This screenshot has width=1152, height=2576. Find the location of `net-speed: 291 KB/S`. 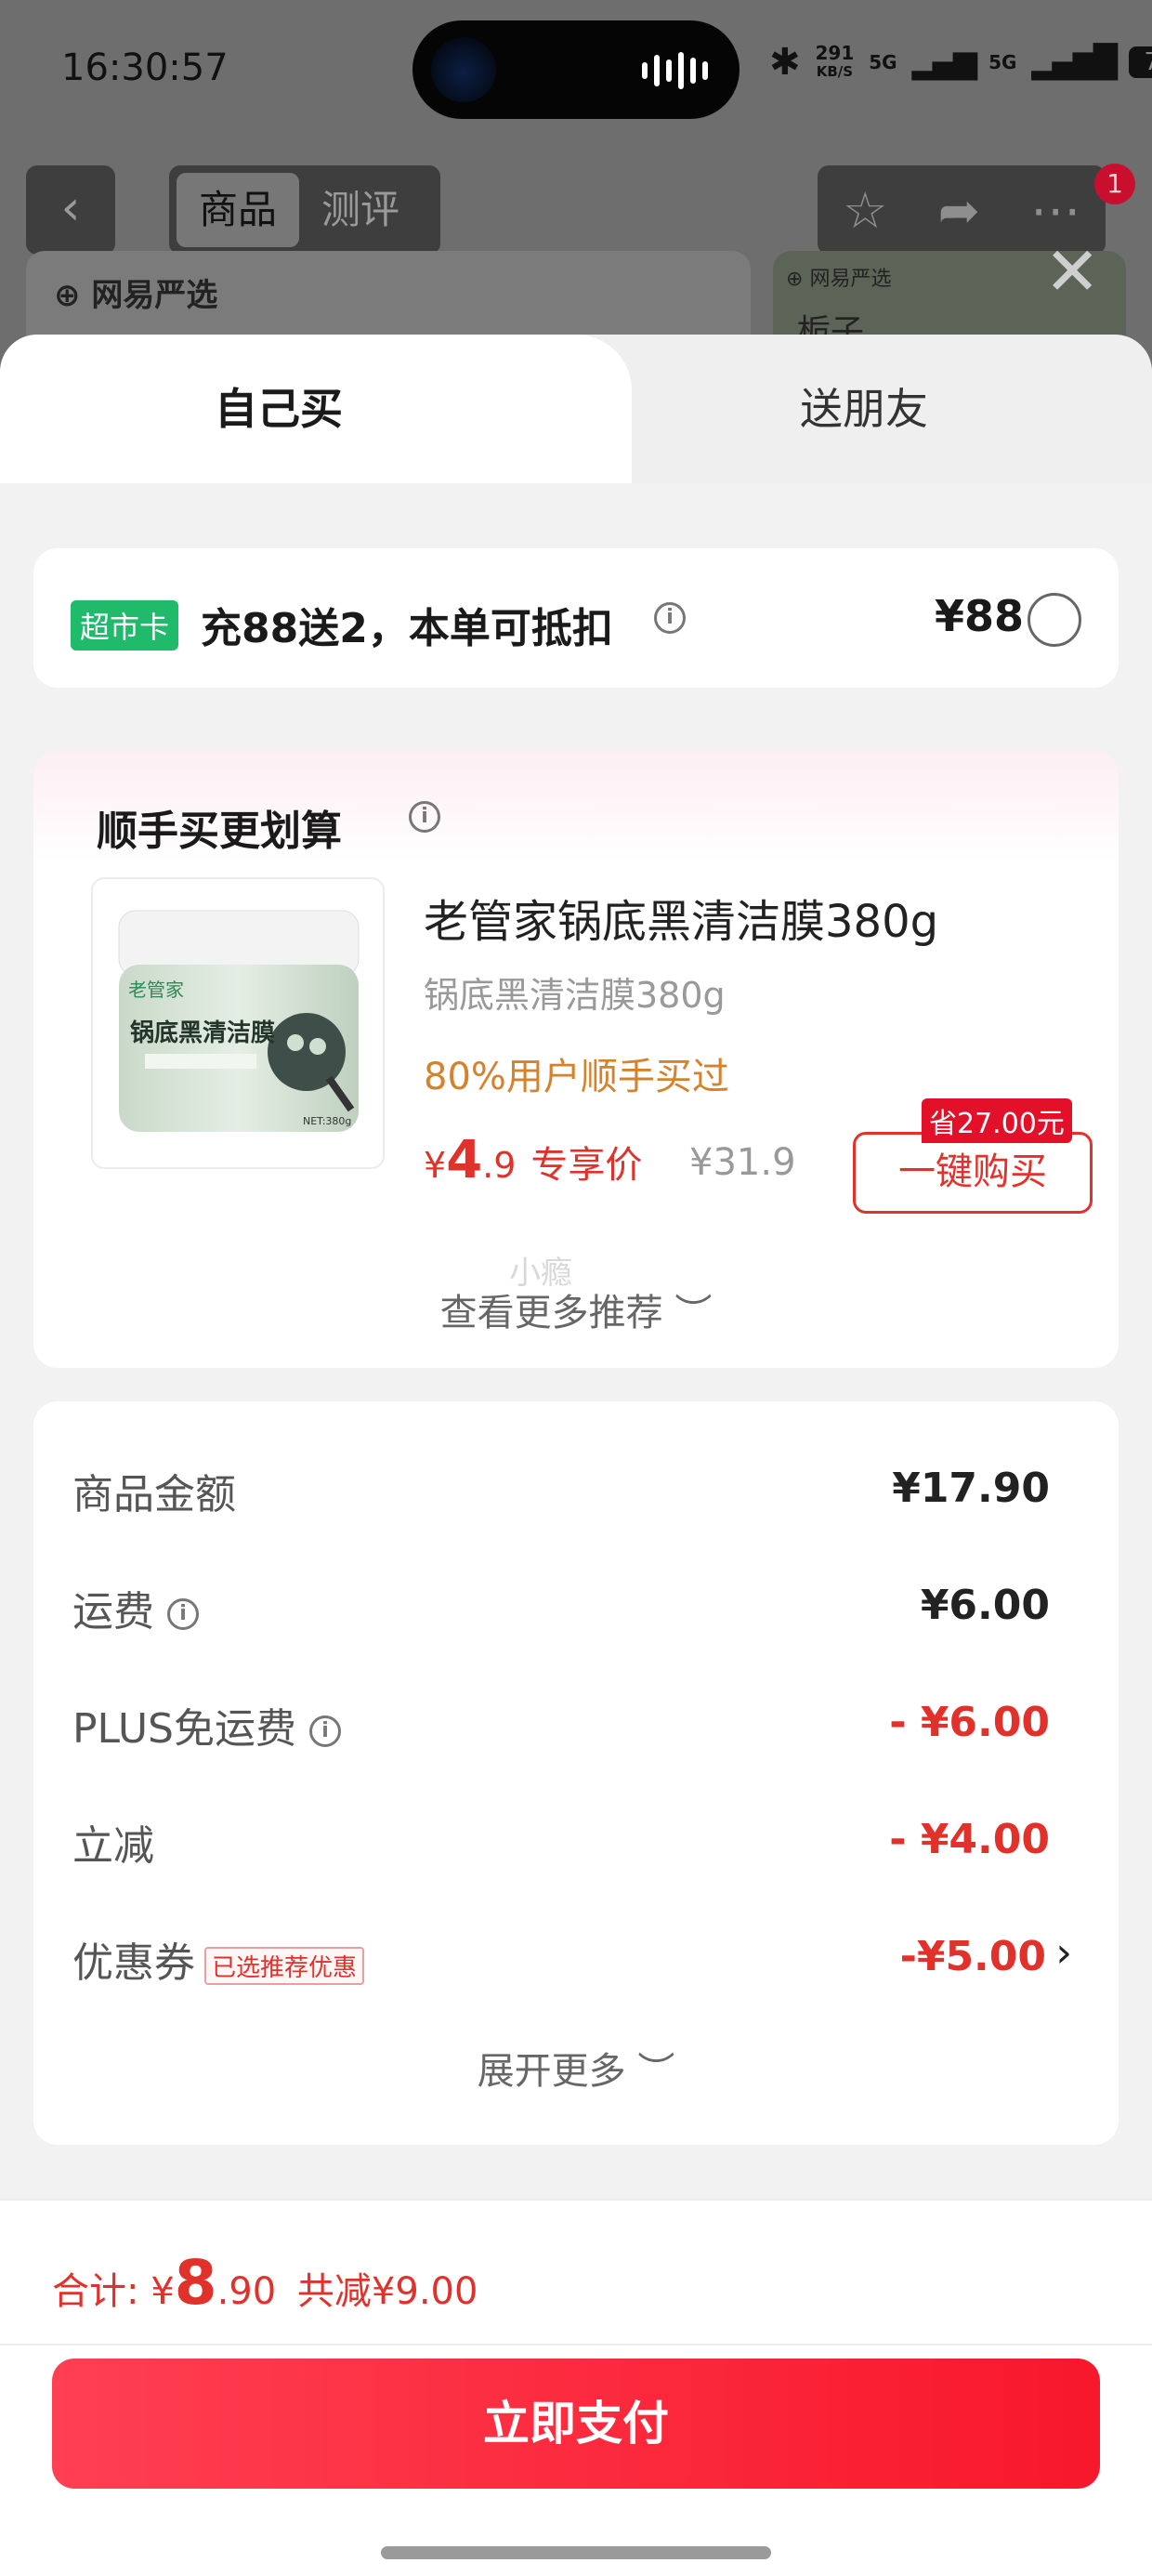

net-speed: 291 KB/S is located at coordinates (835, 62).